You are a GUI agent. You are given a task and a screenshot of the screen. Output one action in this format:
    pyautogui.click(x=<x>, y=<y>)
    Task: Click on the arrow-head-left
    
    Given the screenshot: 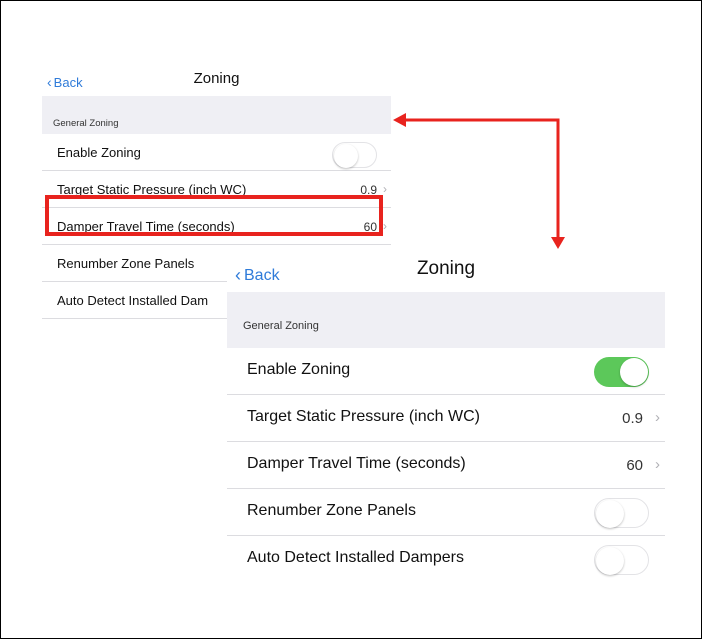 What is the action you would take?
    pyautogui.click(x=399, y=120)
    